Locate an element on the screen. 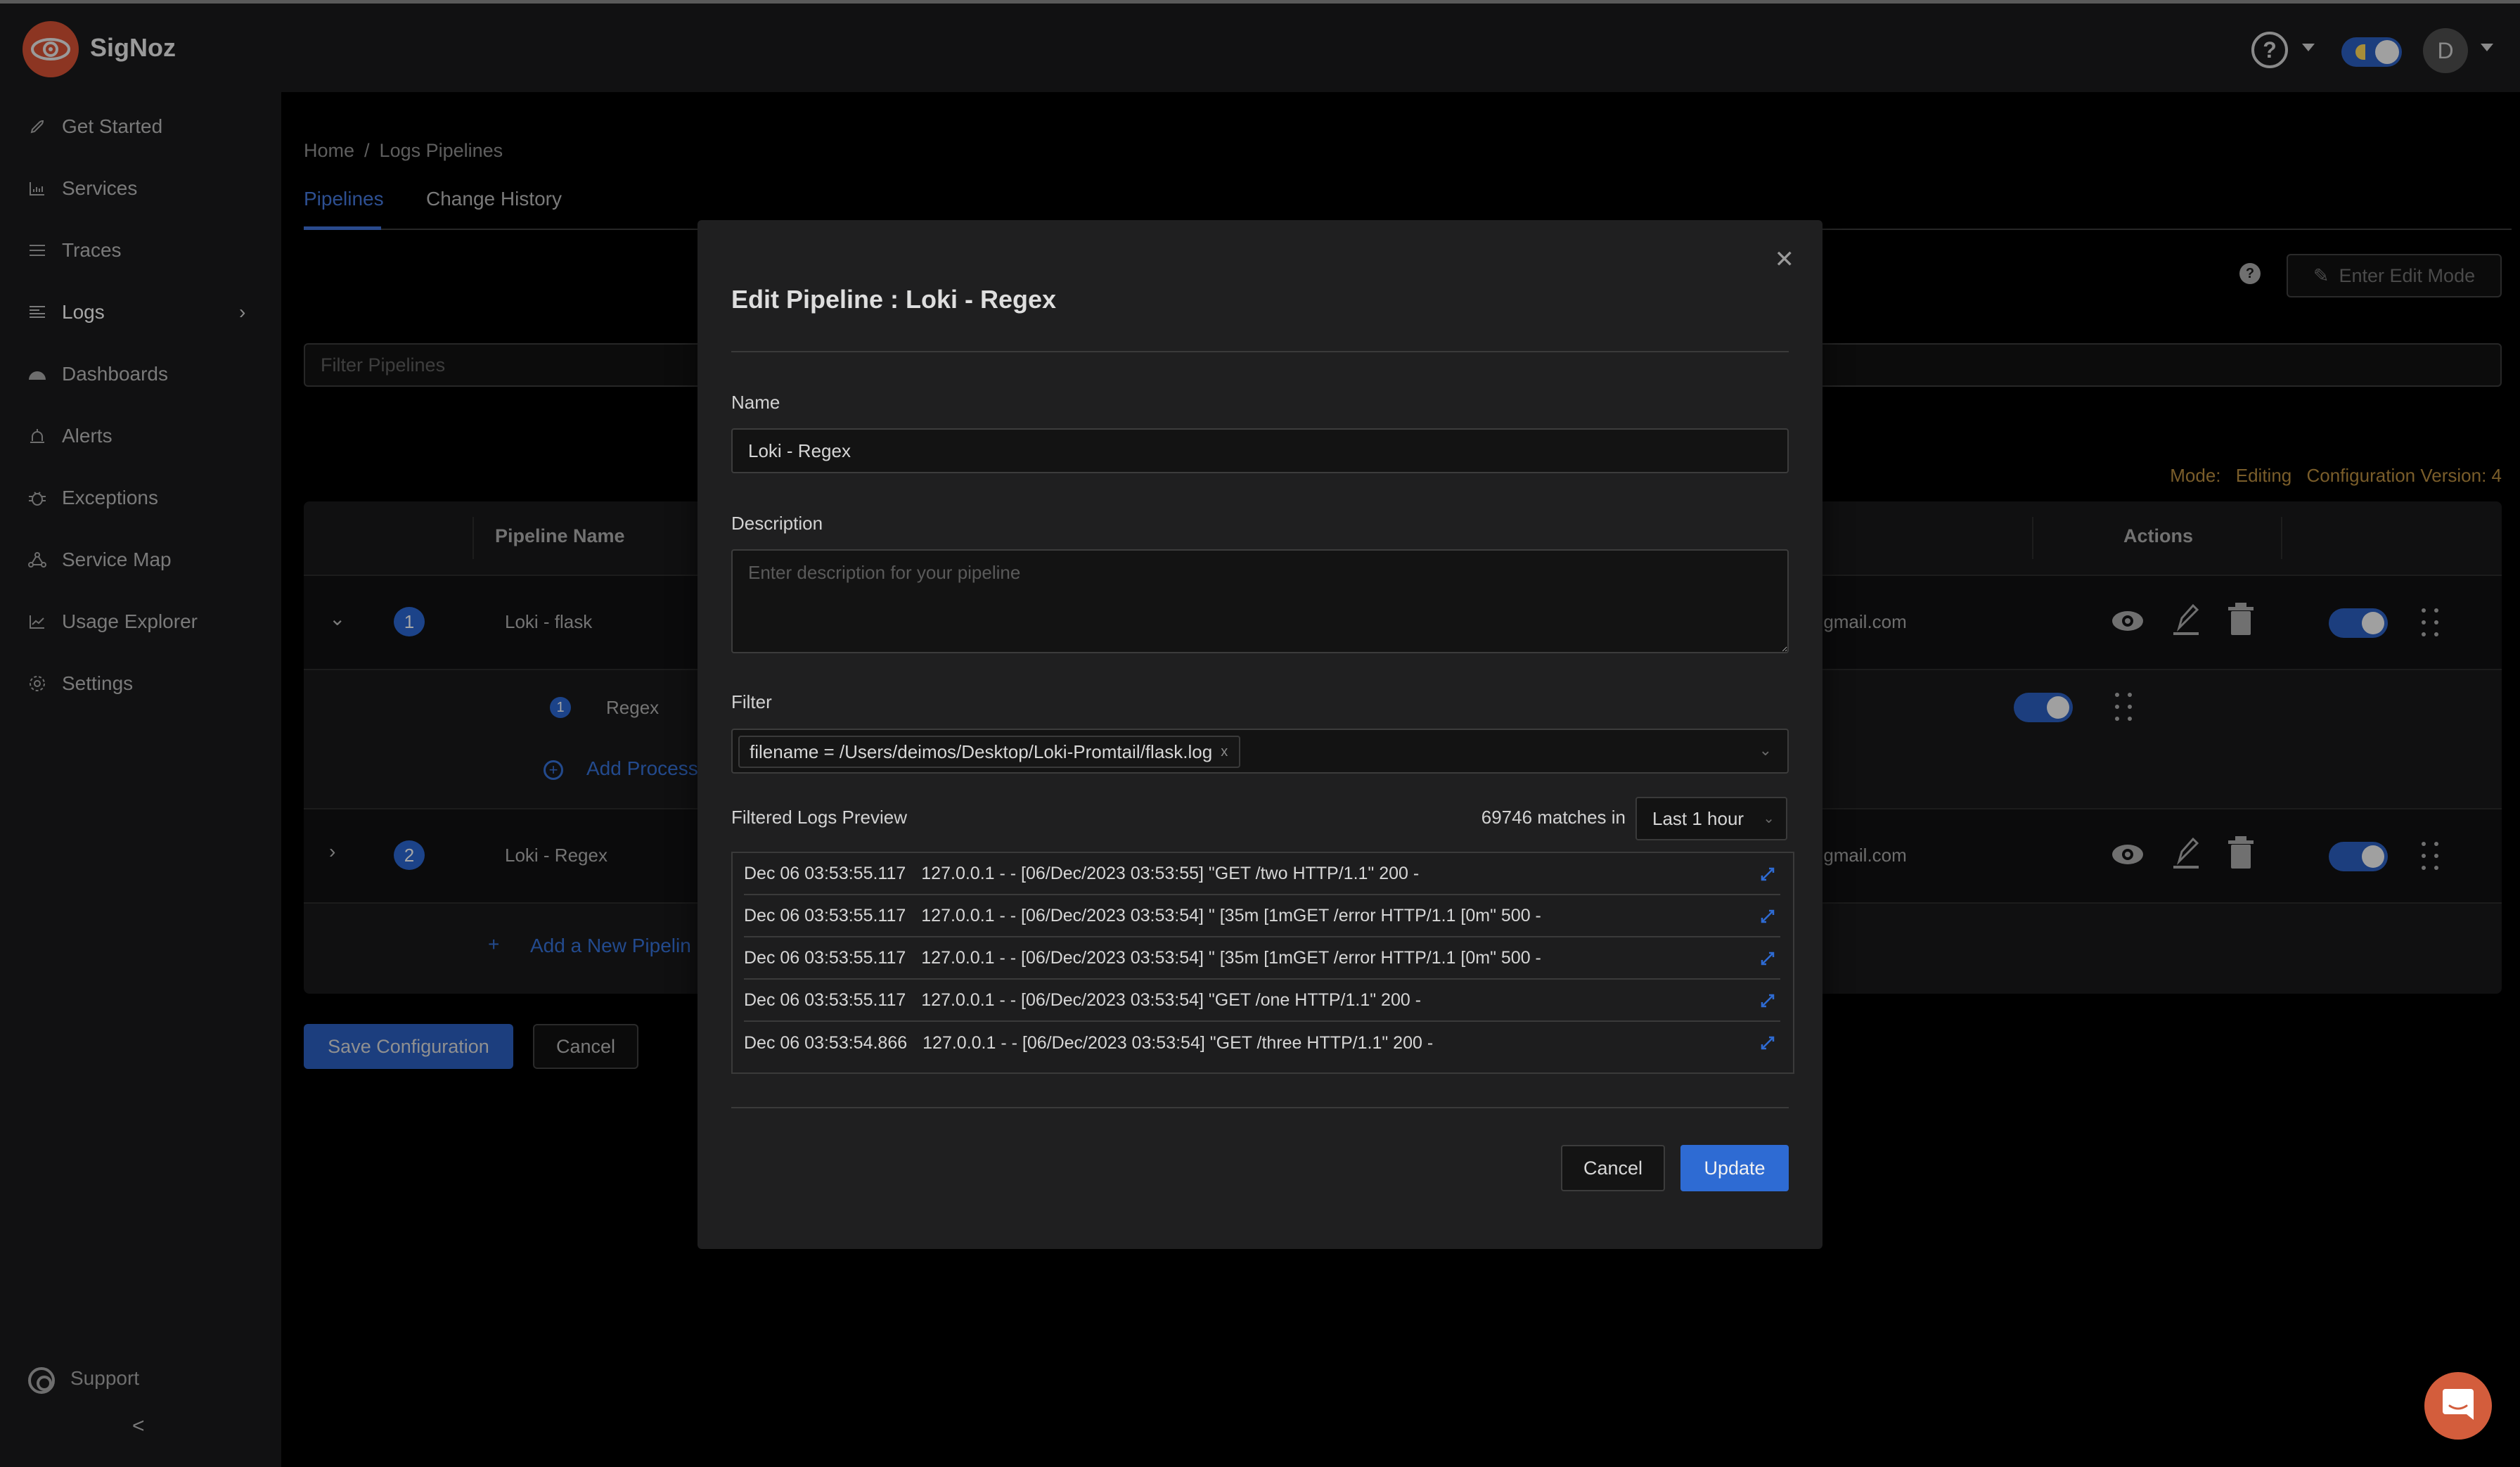 The height and width of the screenshot is (1467, 2520). tab-change-history: Change History is located at coordinates (494, 199).